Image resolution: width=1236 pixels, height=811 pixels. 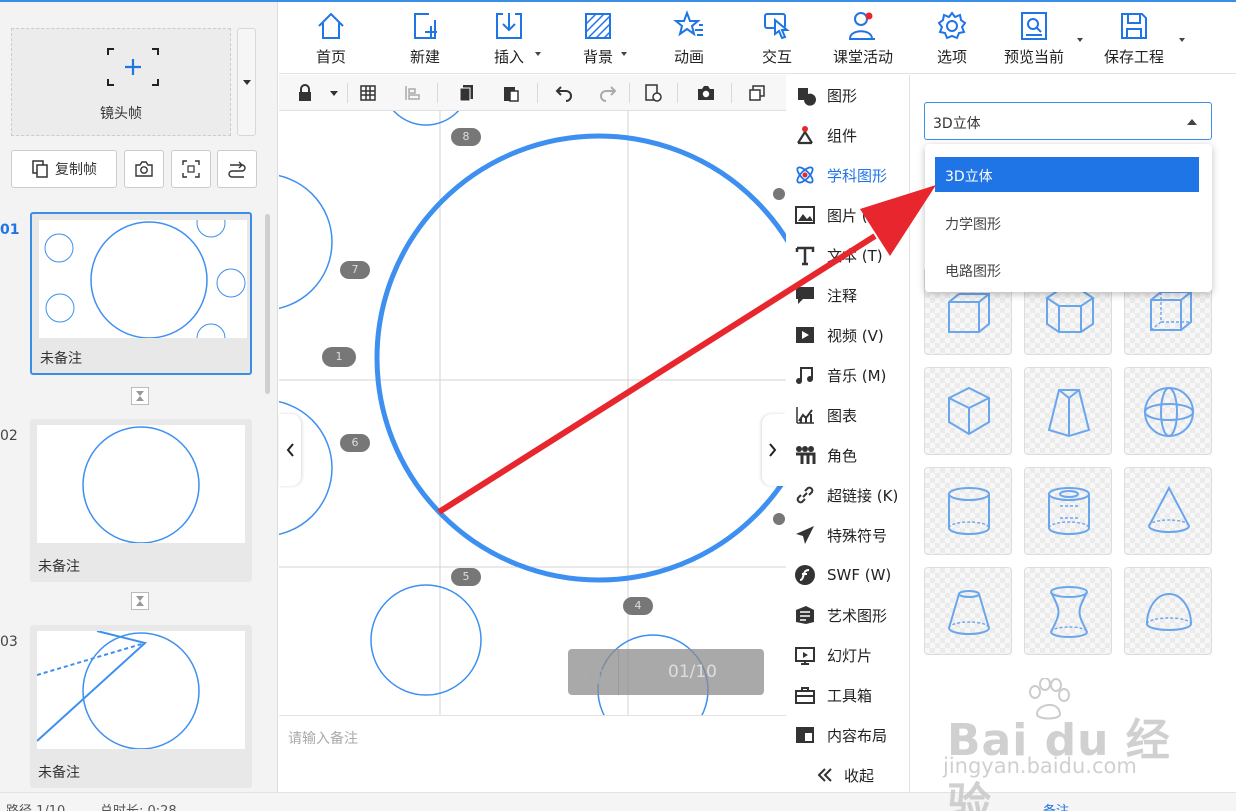 What do you see at coordinates (466, 137) in the screenshot?
I see `path-label: 8` at bounding box center [466, 137].